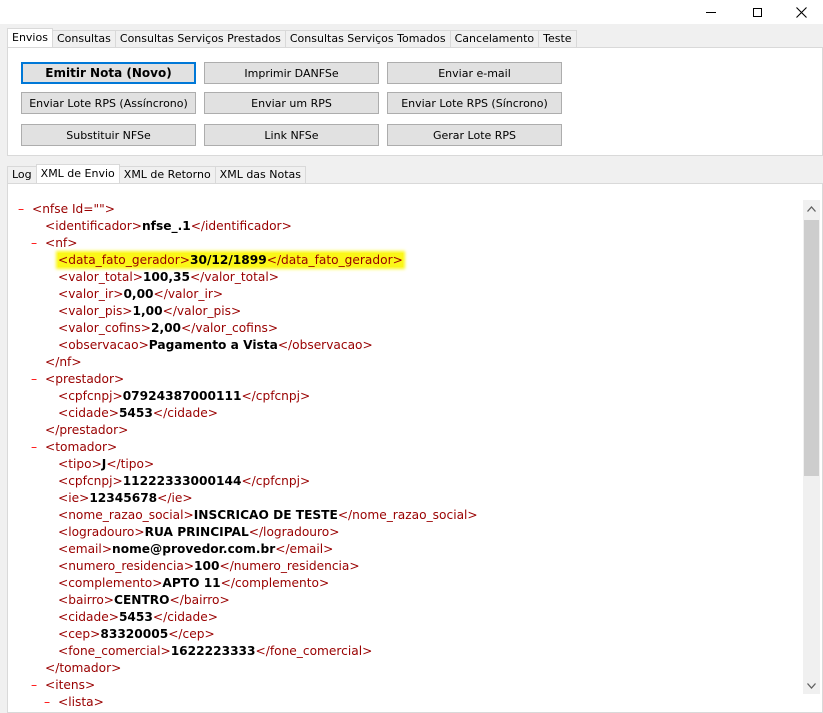 The image size is (823, 713). What do you see at coordinates (367, 38) in the screenshot?
I see `tab-consultas-servicos-tomados: Consultas Serviços Tomados` at bounding box center [367, 38].